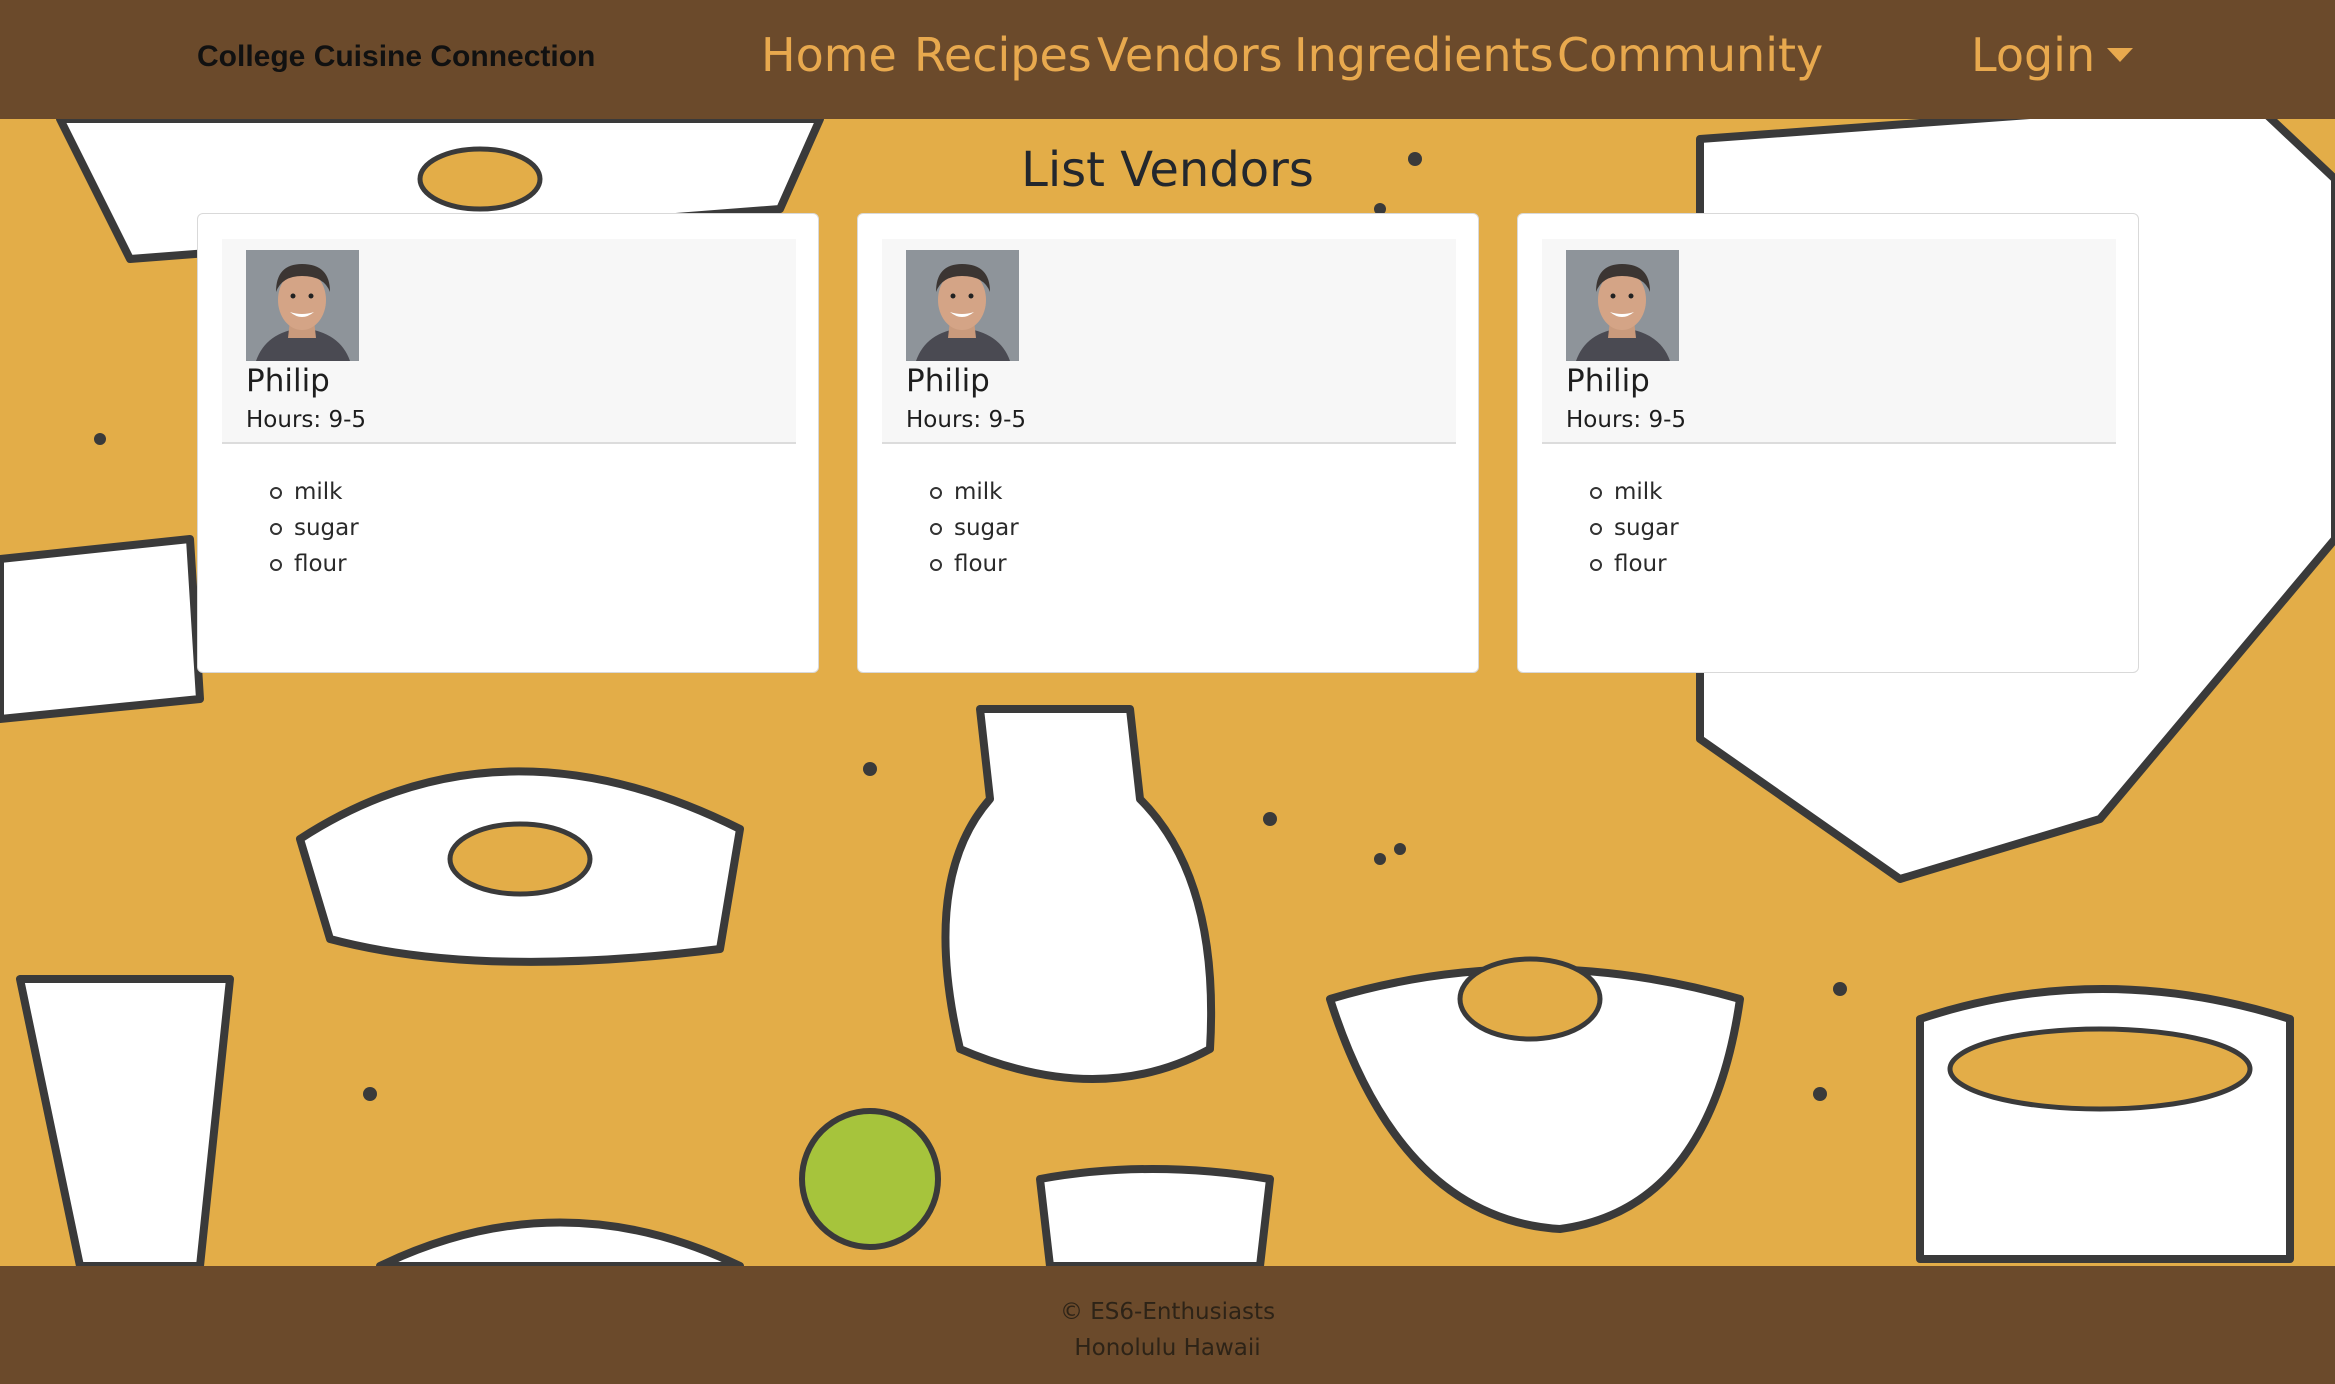  What do you see at coordinates (1003, 55) in the screenshot?
I see `nav-link-recipes: Recipes` at bounding box center [1003, 55].